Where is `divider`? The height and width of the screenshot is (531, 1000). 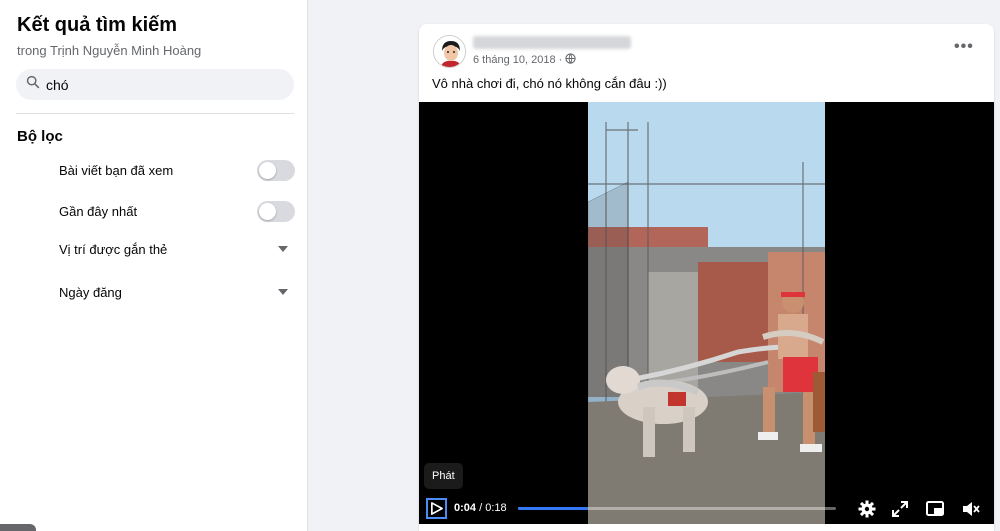 divider is located at coordinates (155, 113).